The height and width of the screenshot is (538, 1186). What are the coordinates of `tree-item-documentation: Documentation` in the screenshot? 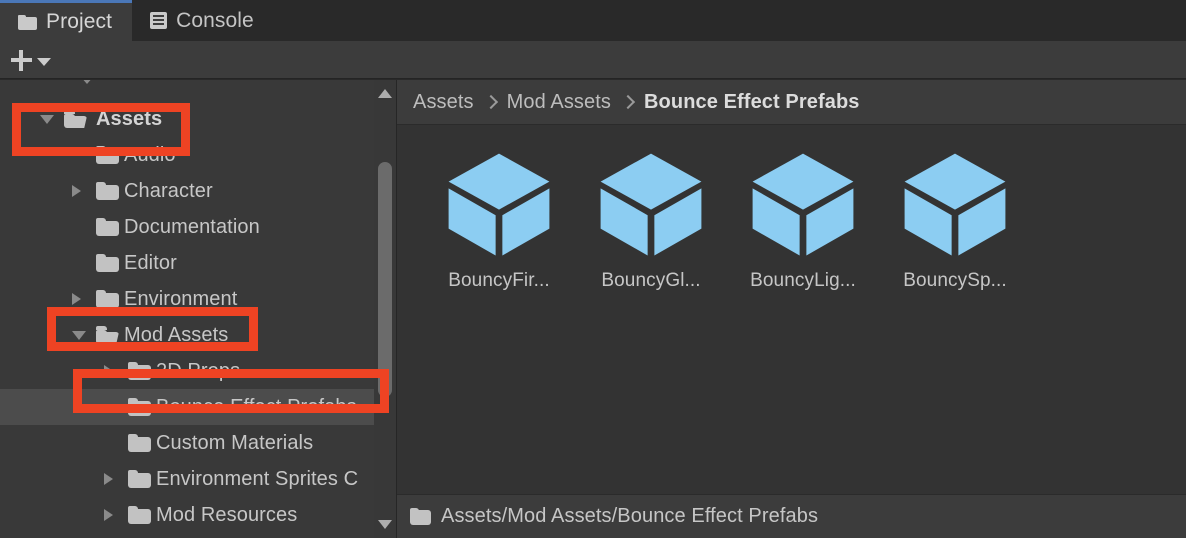 It's located at (187, 227).